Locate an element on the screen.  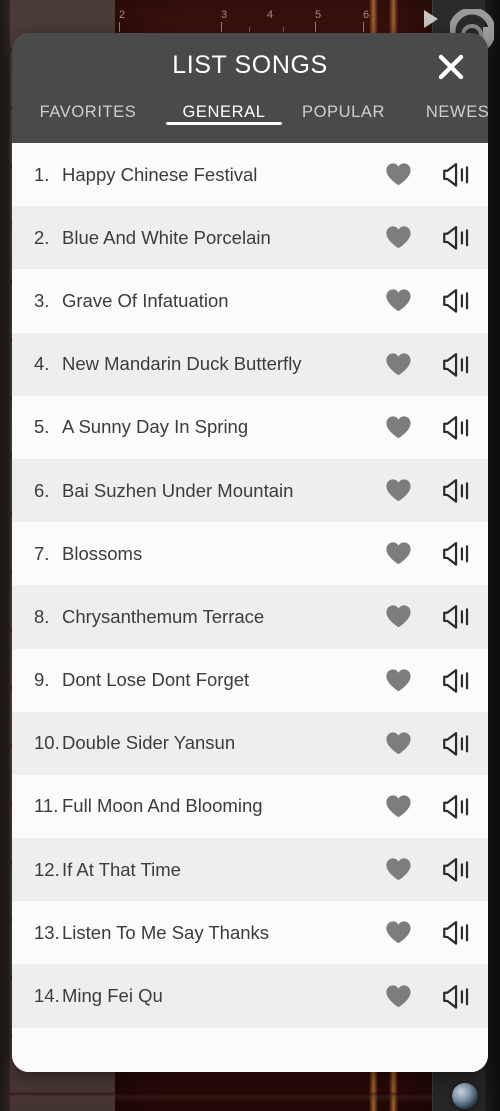
song-index: 3. is located at coordinates (42, 300).